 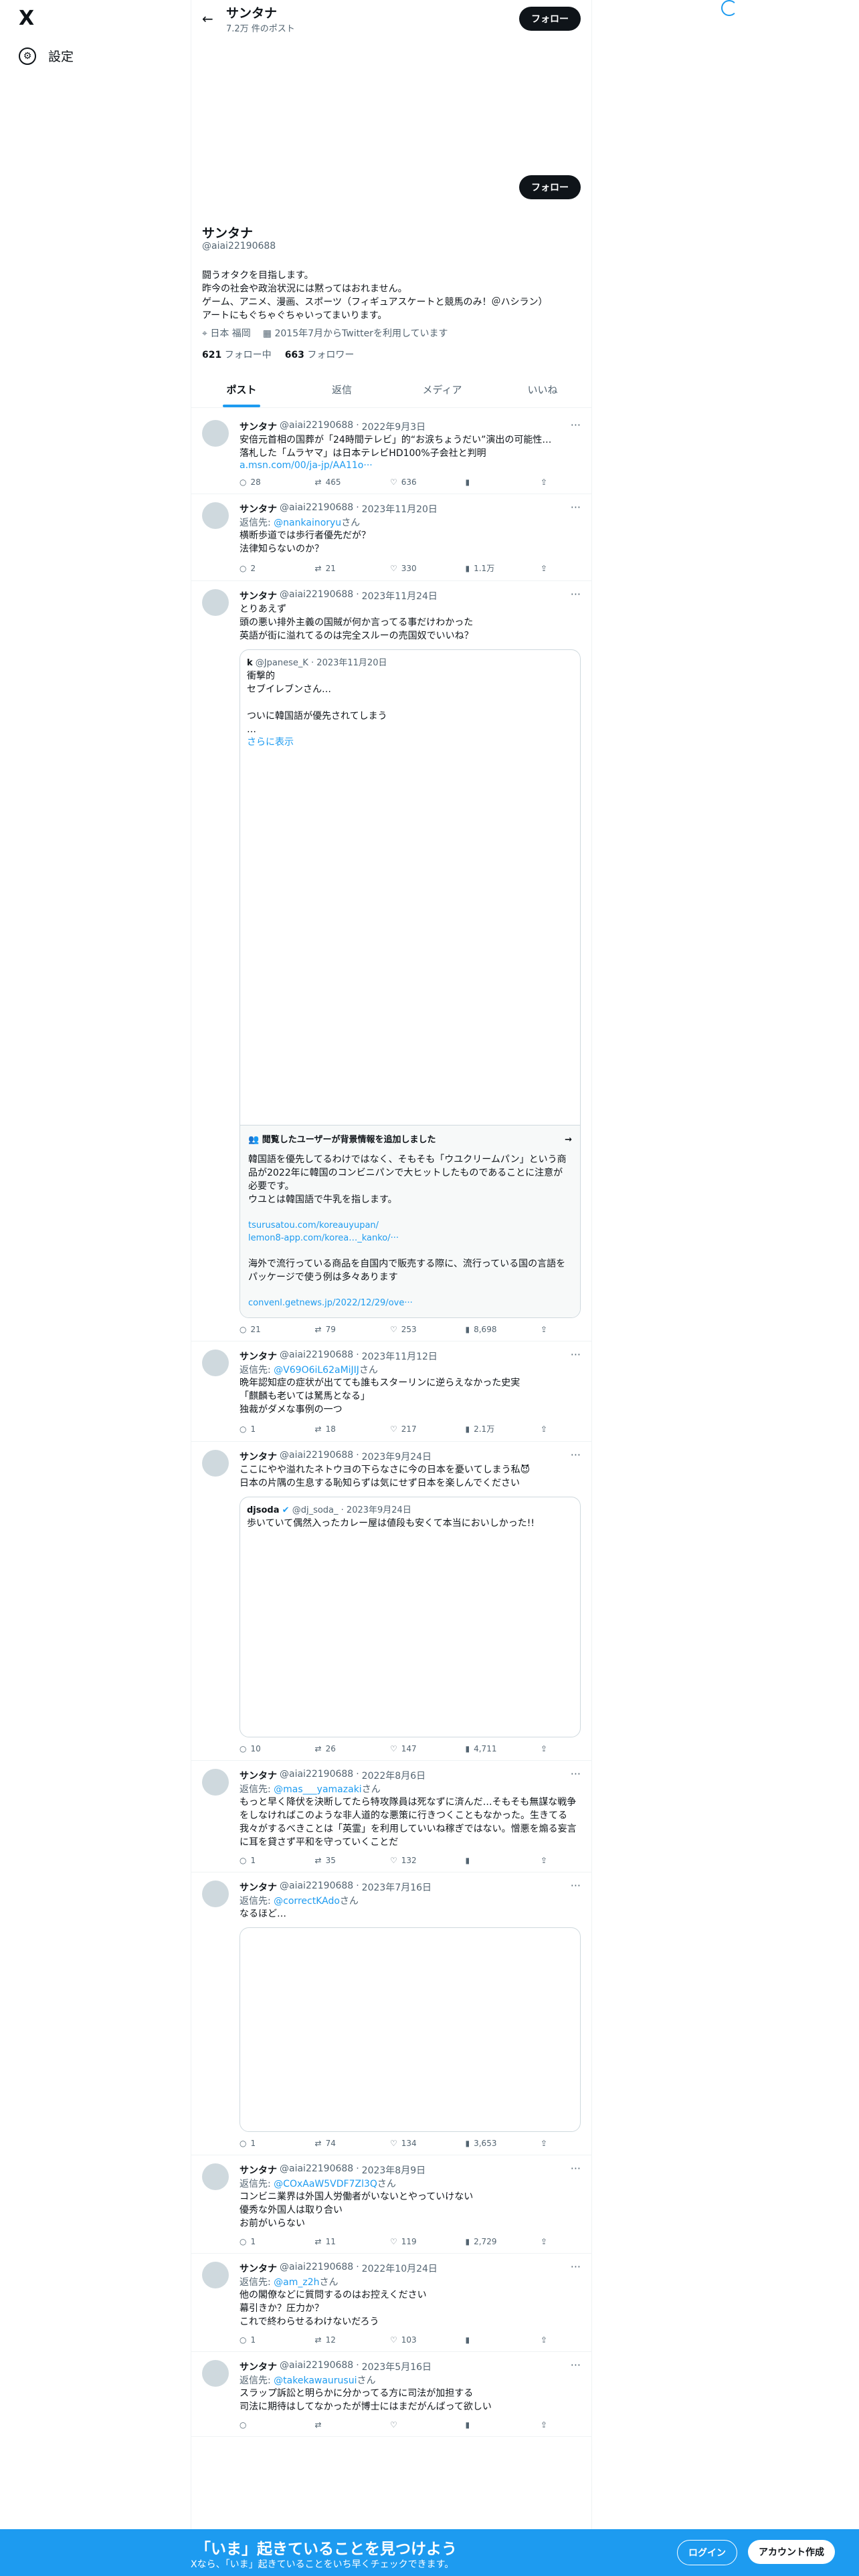 I want to click on reply-button: ○ 28, so click(x=260, y=482).